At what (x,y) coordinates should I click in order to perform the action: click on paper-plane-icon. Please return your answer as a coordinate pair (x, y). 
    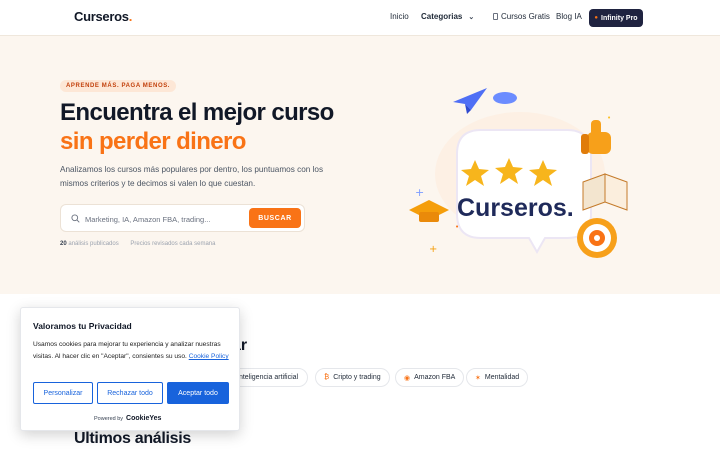
    Looking at the image, I should click on (470, 99).